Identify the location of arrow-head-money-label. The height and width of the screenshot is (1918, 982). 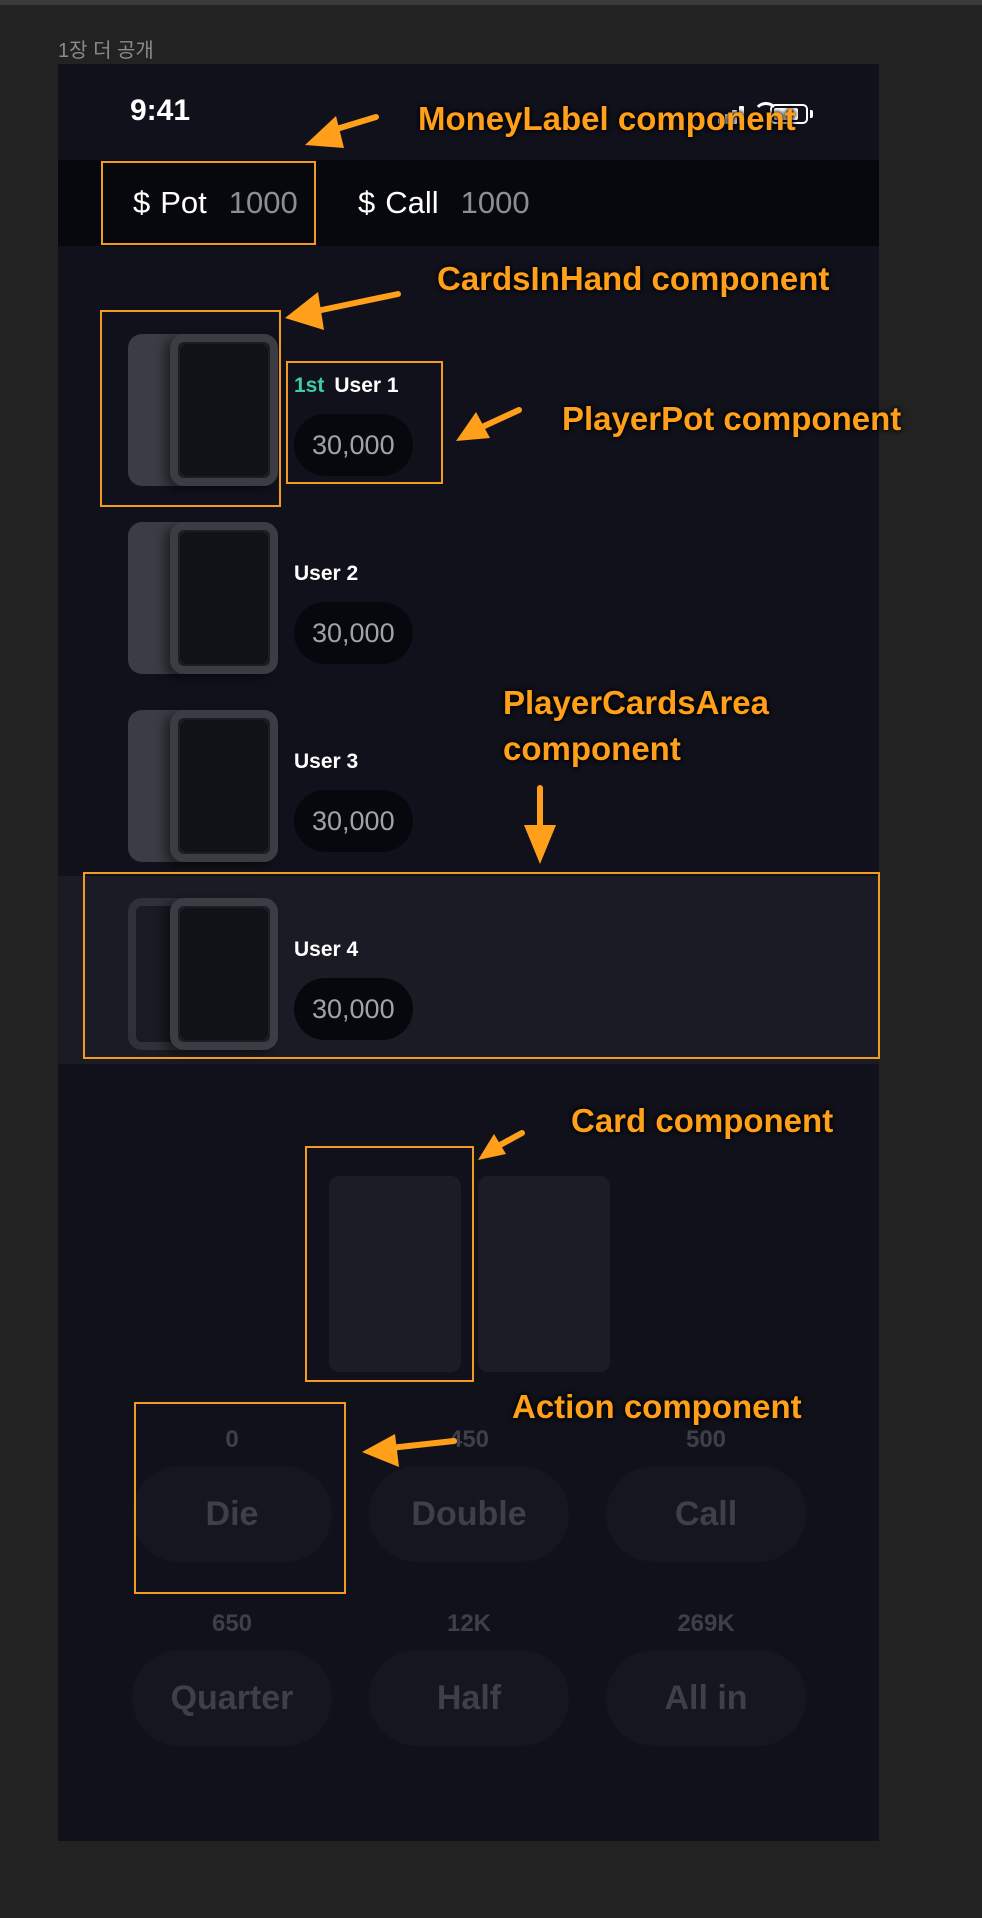
(324, 132).